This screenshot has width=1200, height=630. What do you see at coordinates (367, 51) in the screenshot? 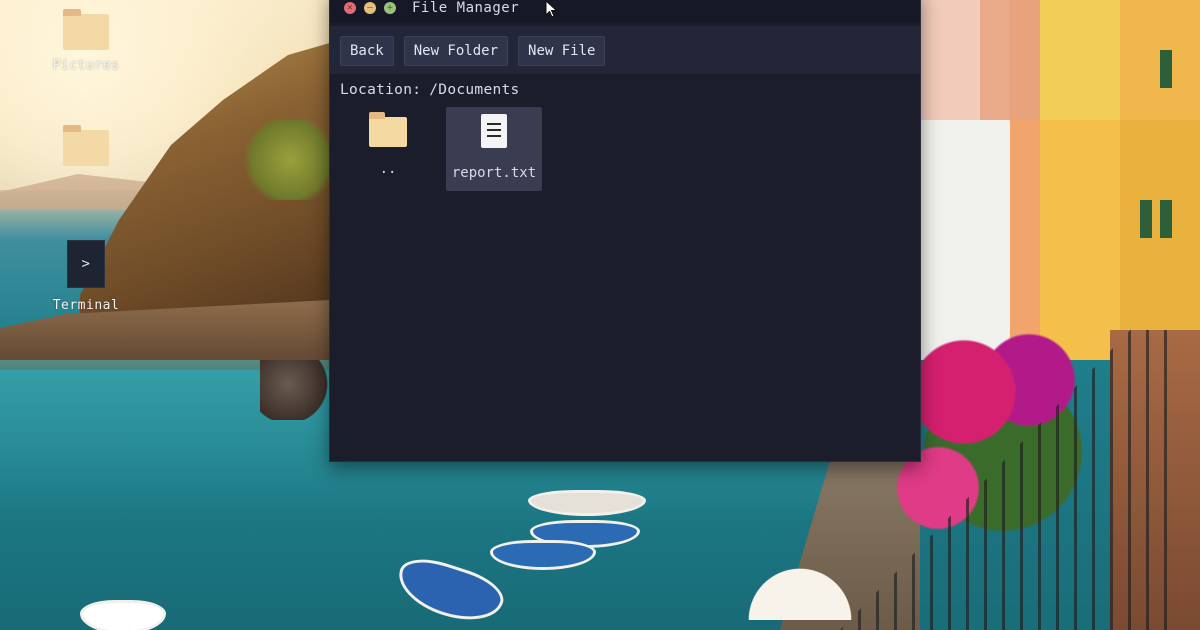
I see `back-button: Back` at bounding box center [367, 51].